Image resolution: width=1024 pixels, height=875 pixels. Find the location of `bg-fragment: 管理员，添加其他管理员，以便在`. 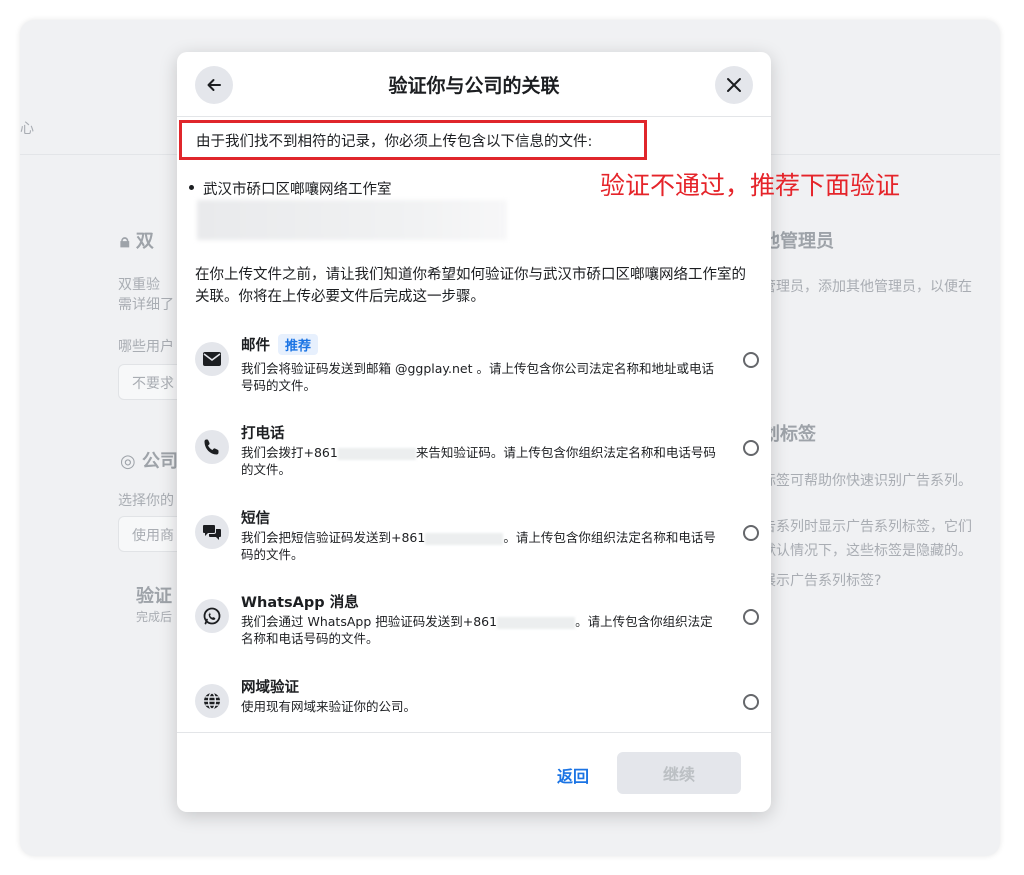

bg-fragment: 管理员，添加其他管理员，以便在 is located at coordinates (867, 287).